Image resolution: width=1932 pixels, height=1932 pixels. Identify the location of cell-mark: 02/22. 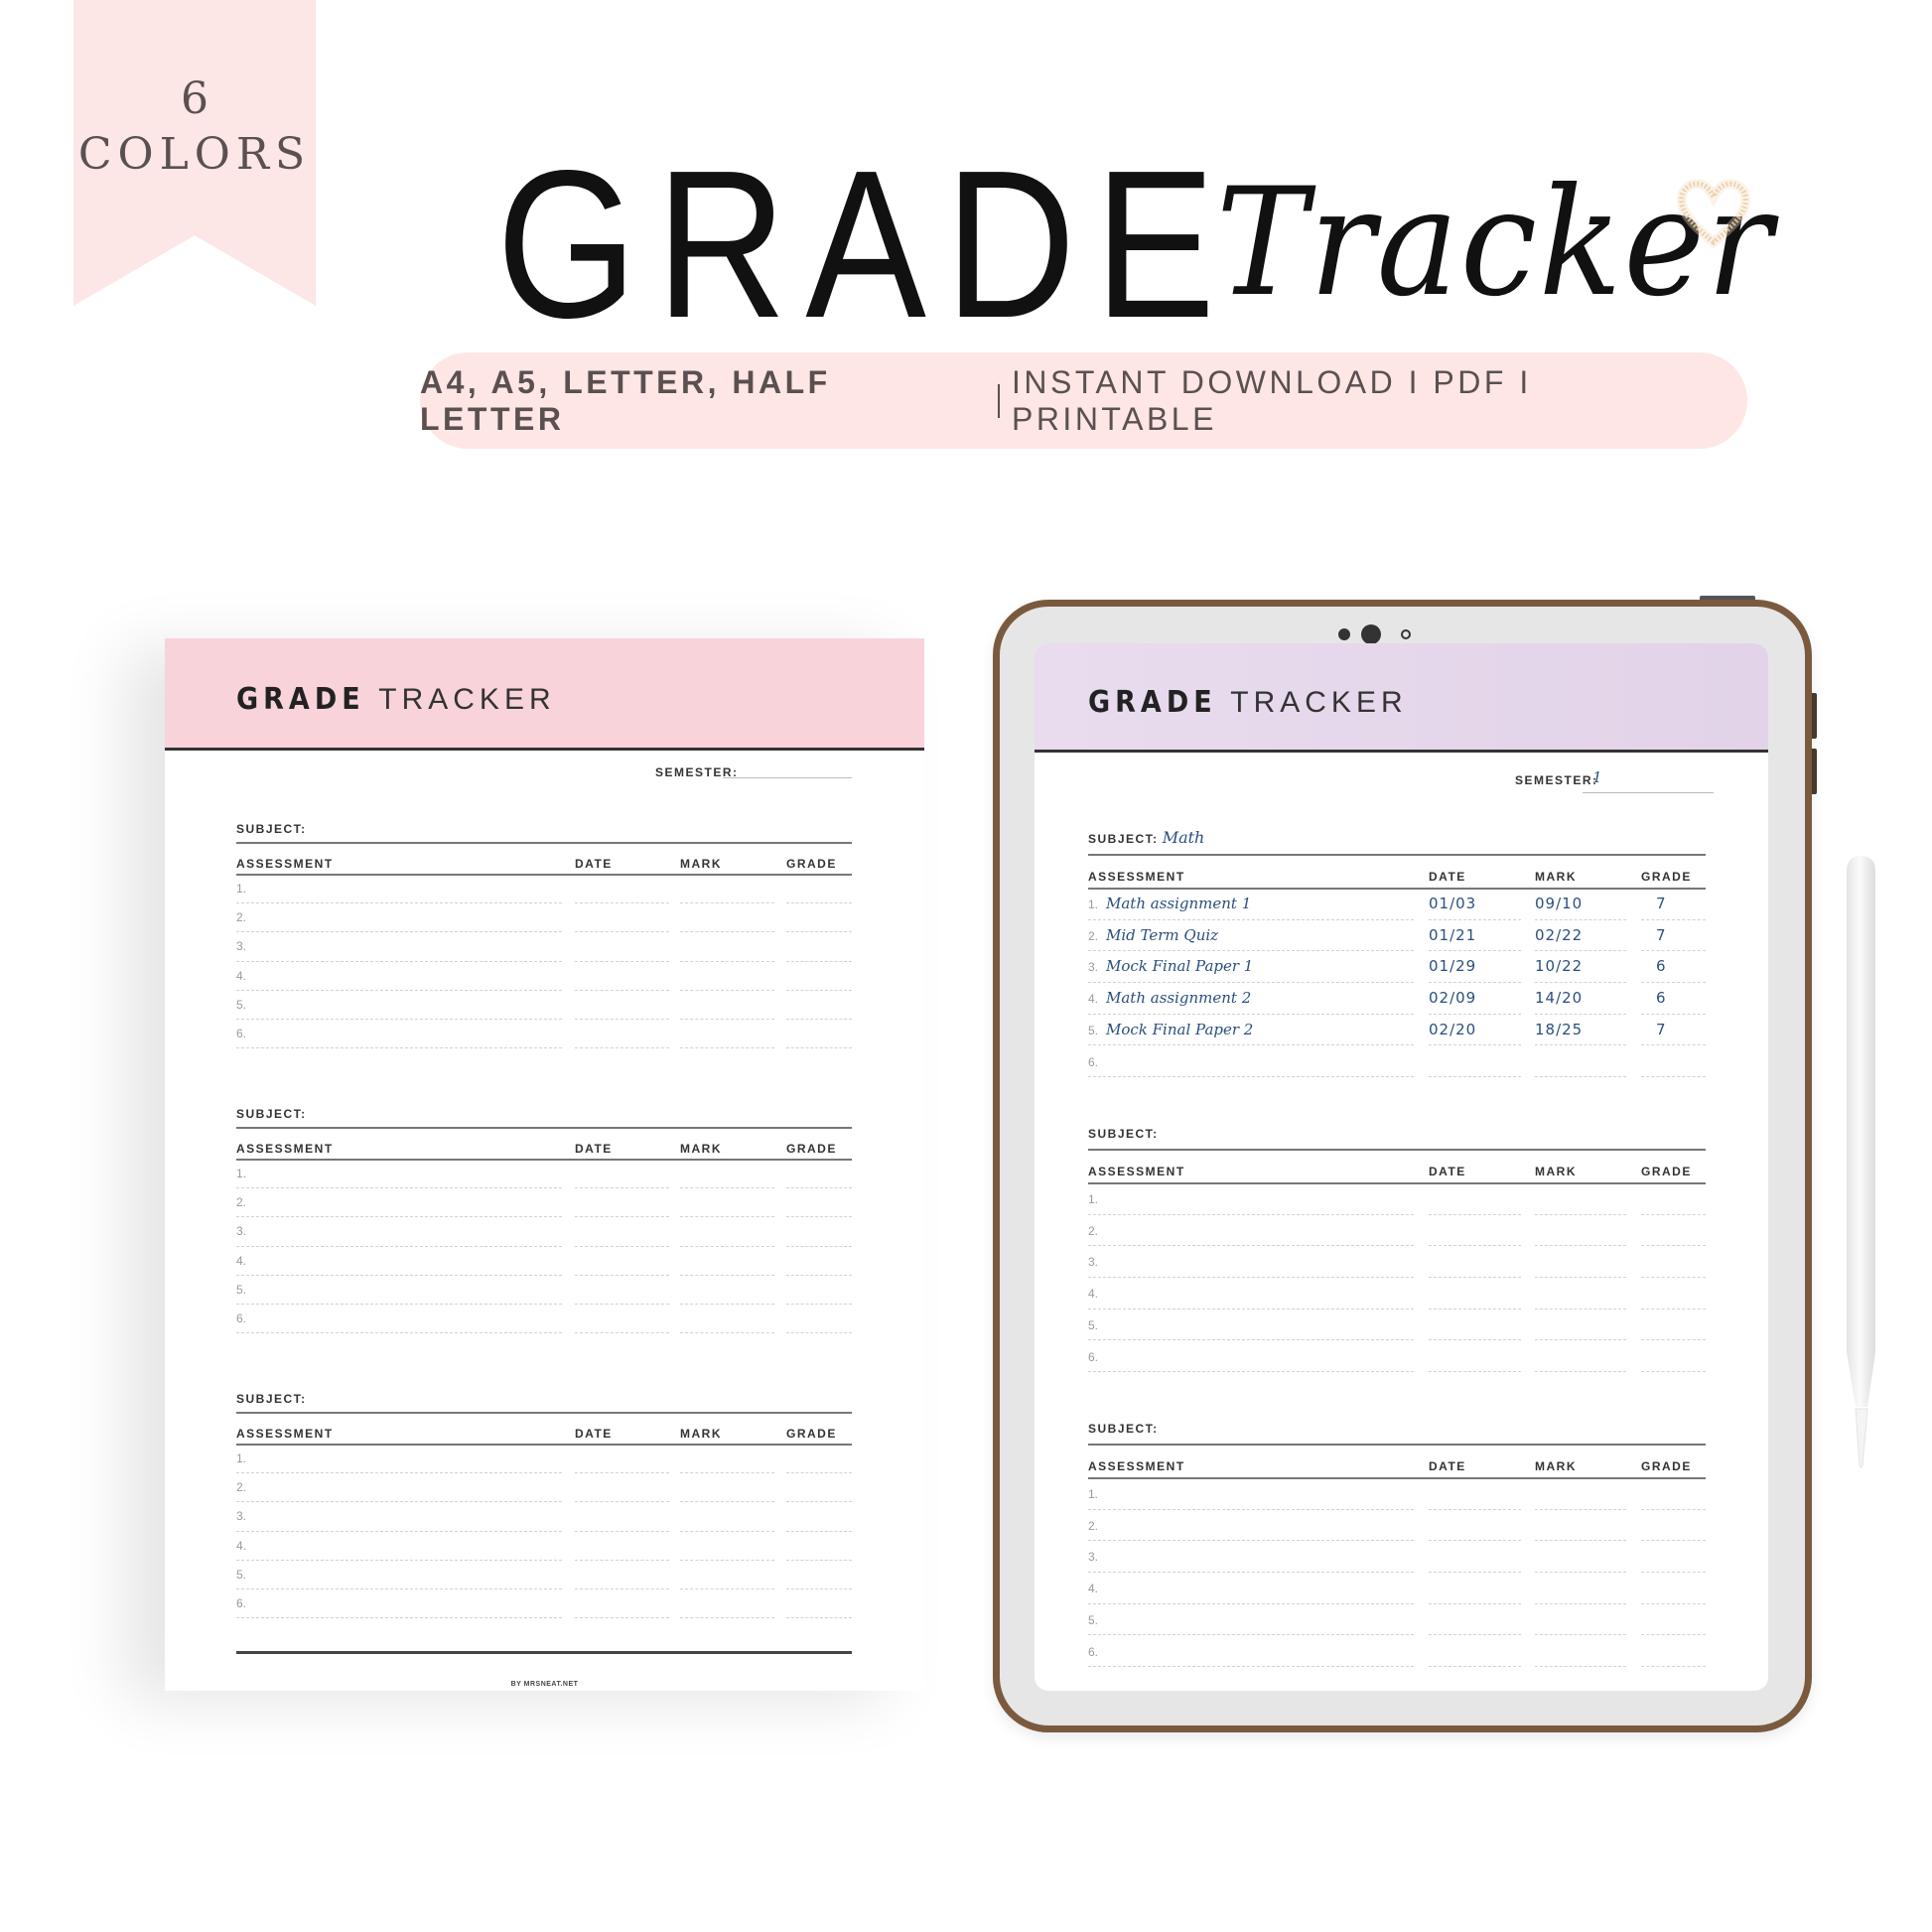
(1559, 935).